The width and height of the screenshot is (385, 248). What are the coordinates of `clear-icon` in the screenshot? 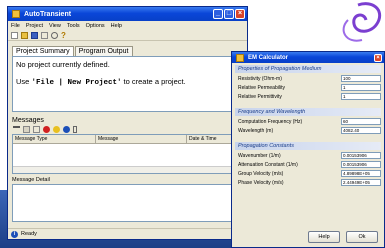 It's located at (44, 35).